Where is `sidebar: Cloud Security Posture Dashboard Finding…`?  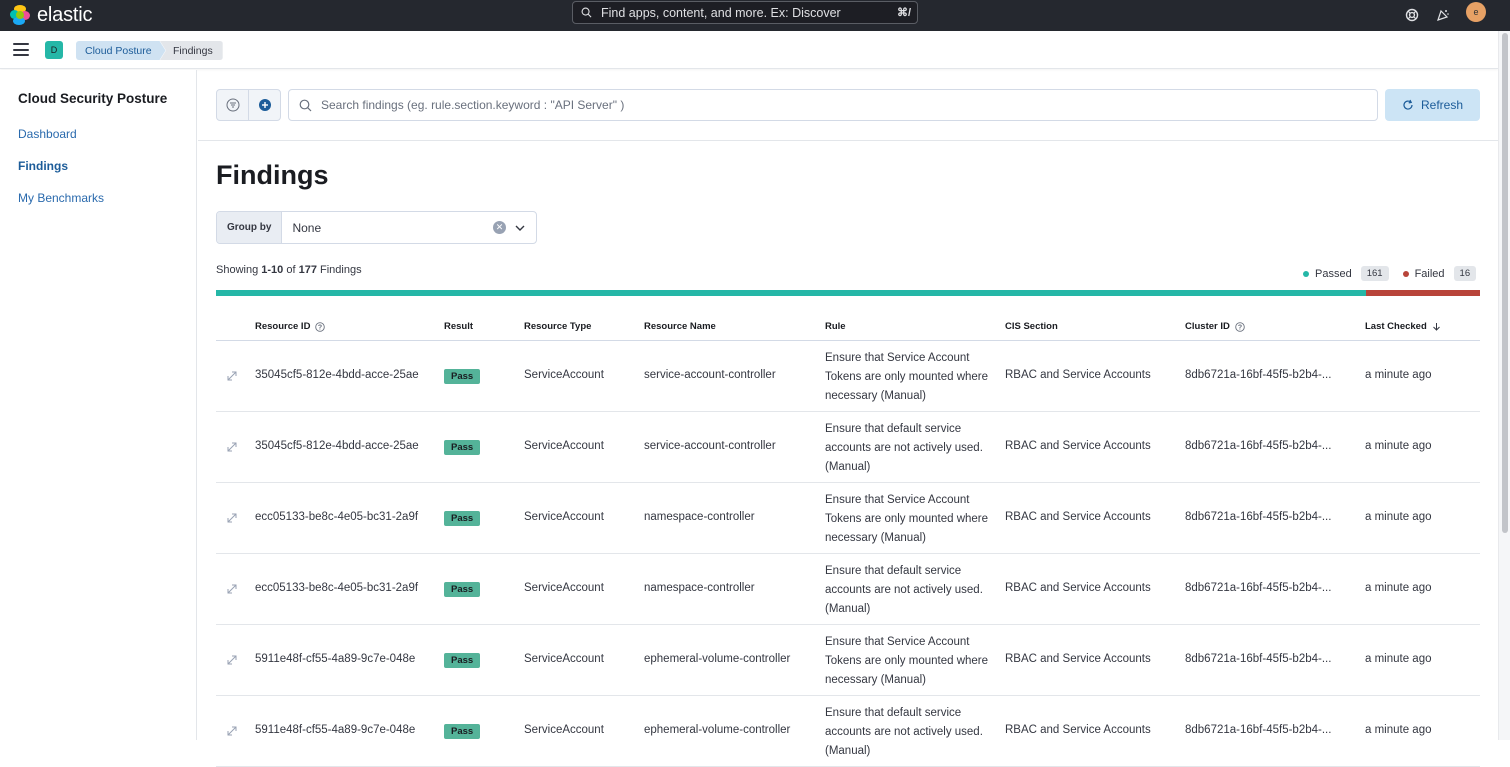
sidebar: Cloud Security Posture Dashboard Finding… is located at coordinates (98, 405).